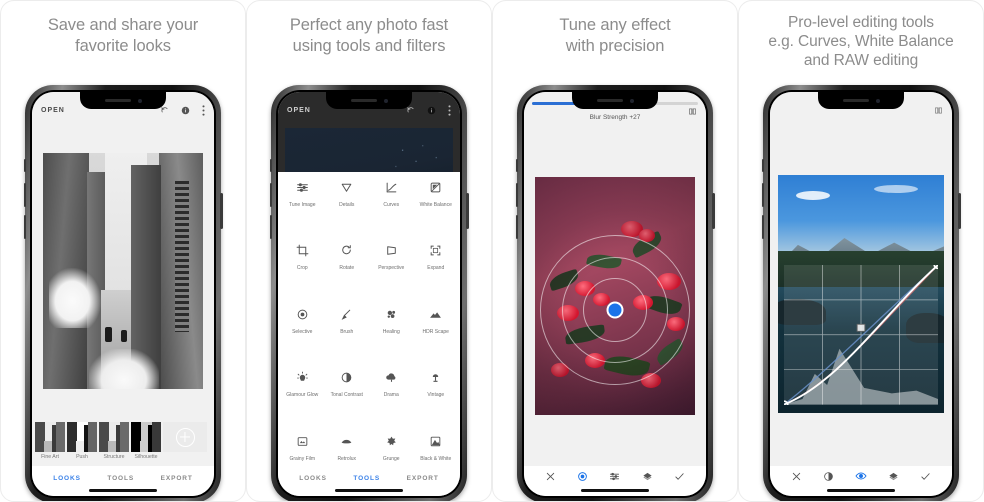 This screenshot has height=502, width=984. What do you see at coordinates (302, 335) in the screenshot?
I see `tool-selective: Selective` at bounding box center [302, 335].